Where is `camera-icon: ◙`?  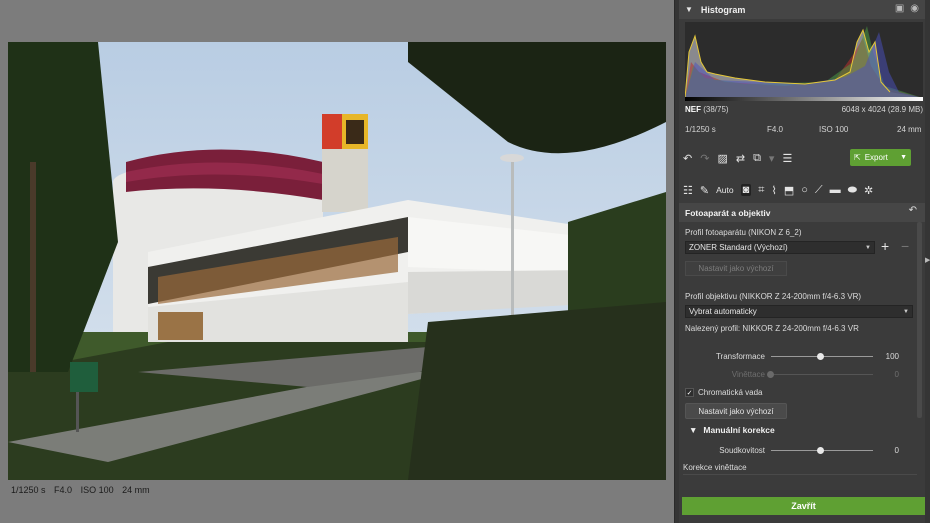 camera-icon: ◙ is located at coordinates (746, 190).